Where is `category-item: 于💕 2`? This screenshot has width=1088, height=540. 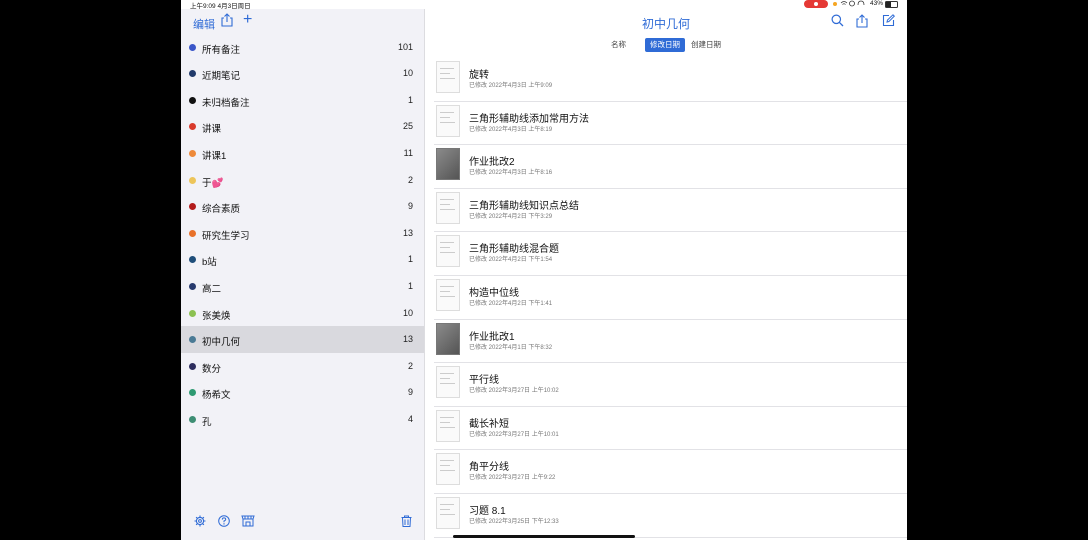 category-item: 于💕 2 is located at coordinates (302, 180).